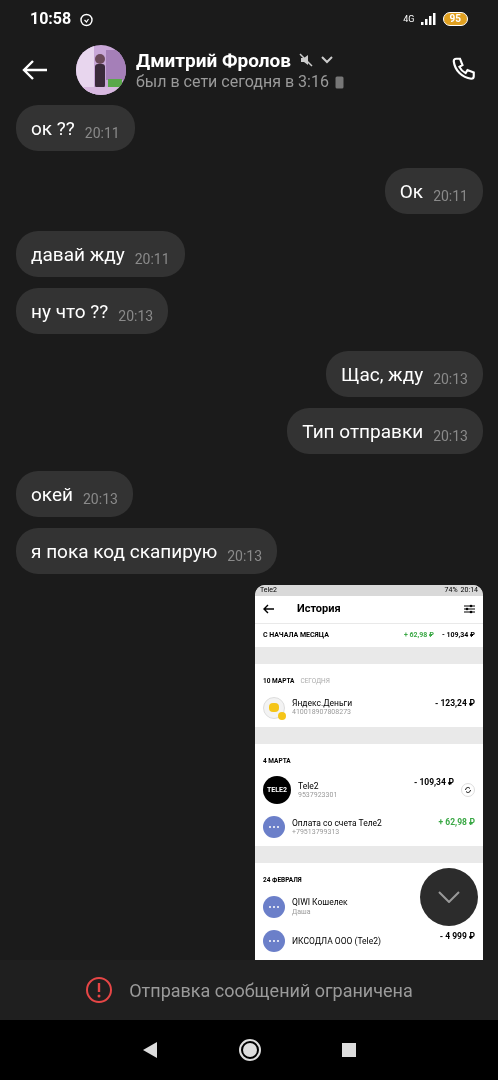  What do you see at coordinates (382, 374) in the screenshot?
I see `message-text: Щас, жду` at bounding box center [382, 374].